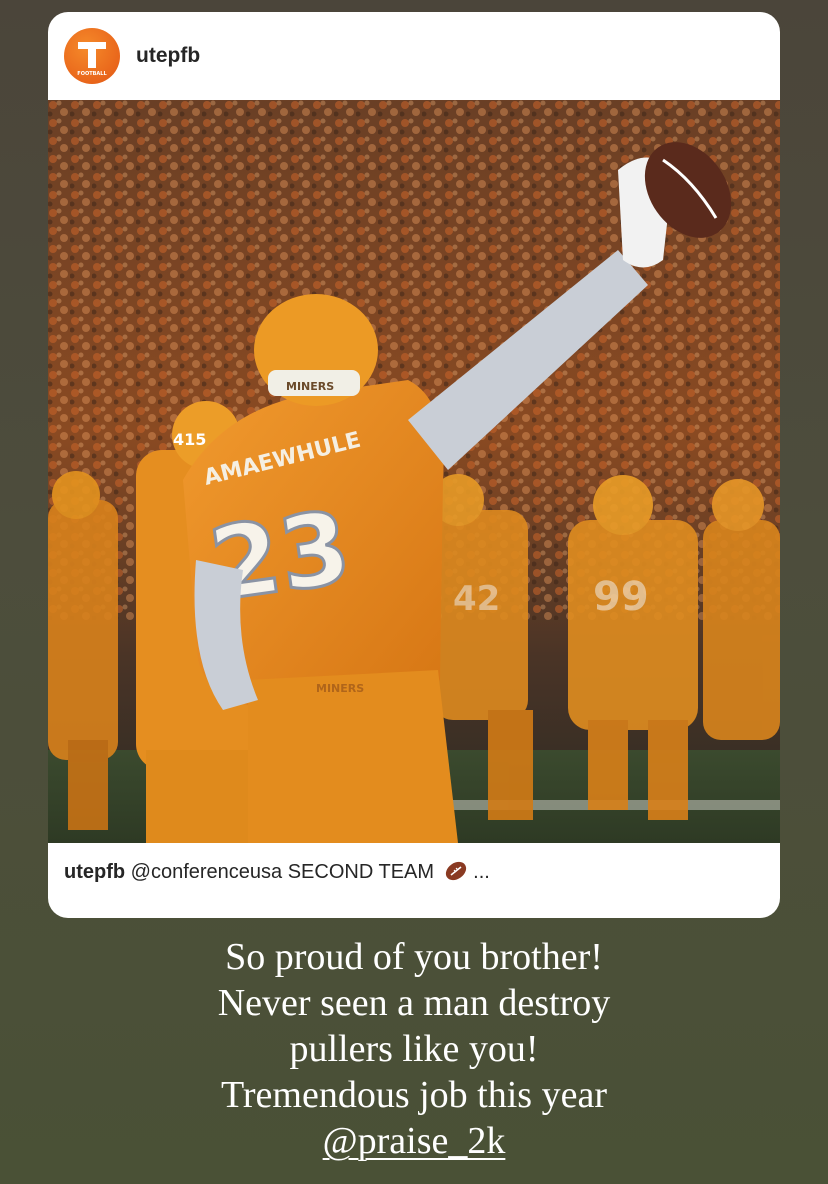 This screenshot has width=828, height=1184. Describe the element at coordinates (414, 1003) in the screenshot. I see `story-line-2: Never seen a man destroy` at that location.